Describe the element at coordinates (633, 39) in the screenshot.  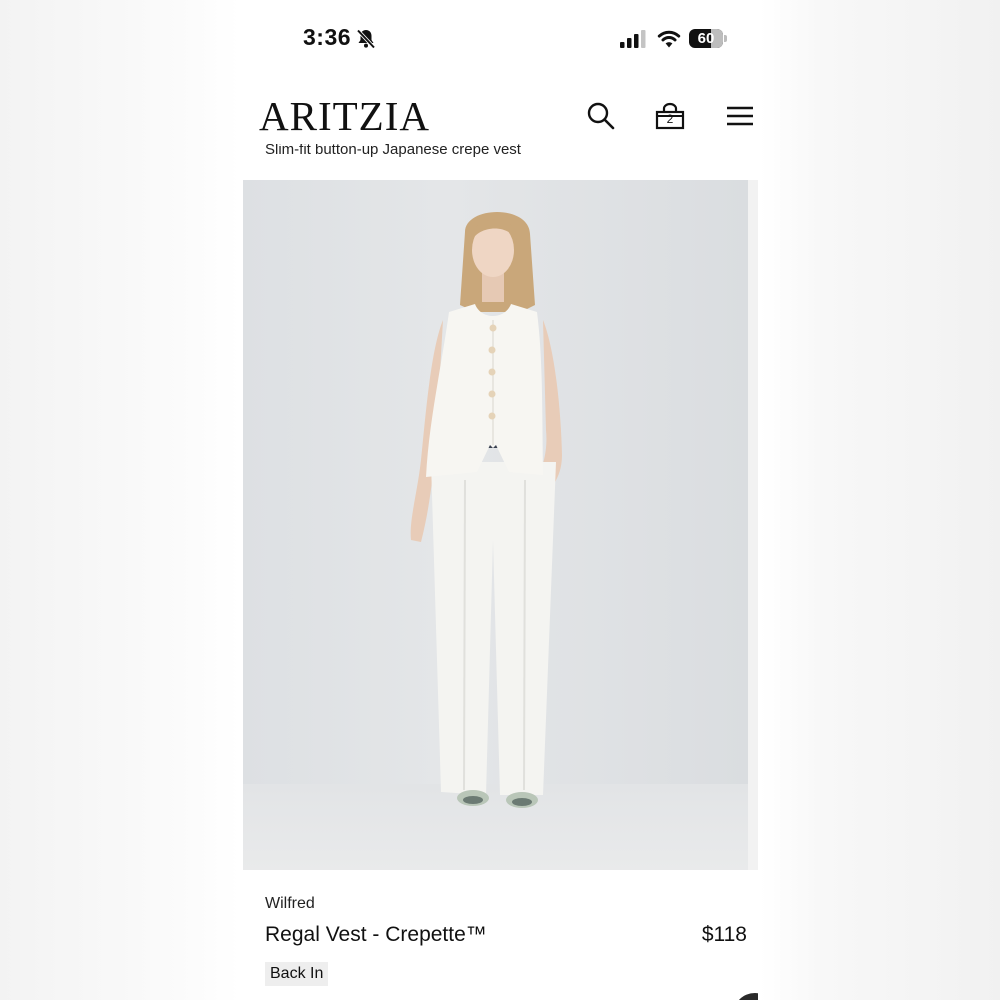
I see `cellular-signal-icon` at that location.